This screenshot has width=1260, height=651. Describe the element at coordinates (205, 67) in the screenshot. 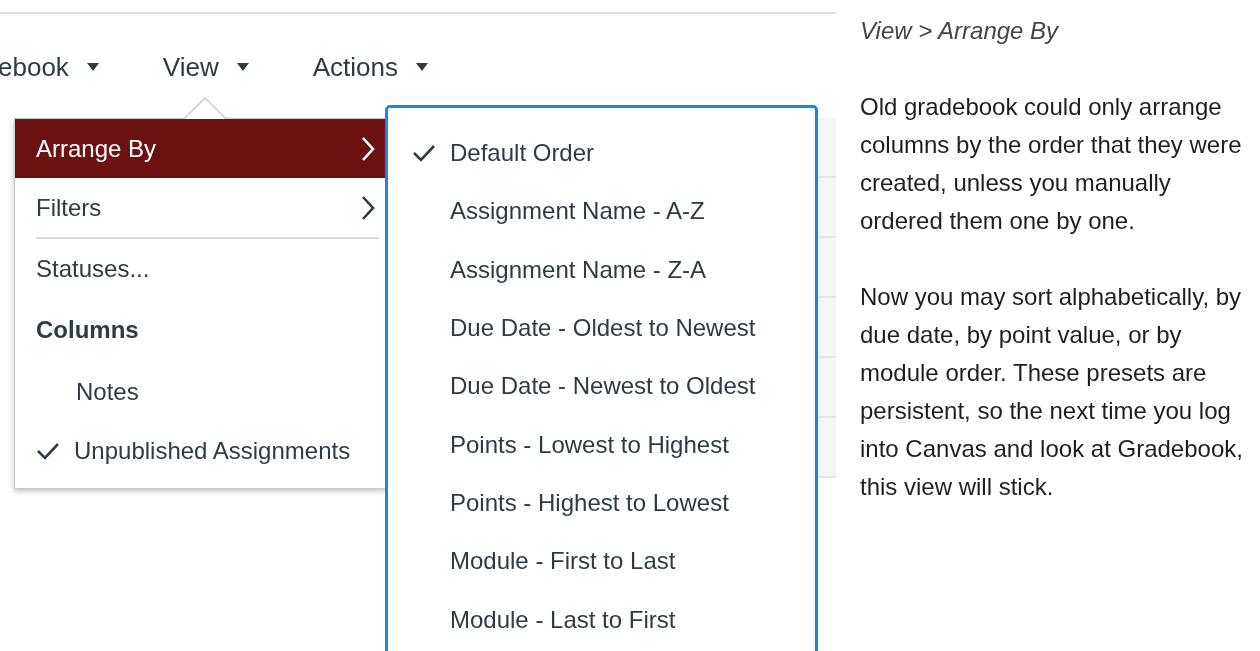

I see `menu-button: View` at that location.